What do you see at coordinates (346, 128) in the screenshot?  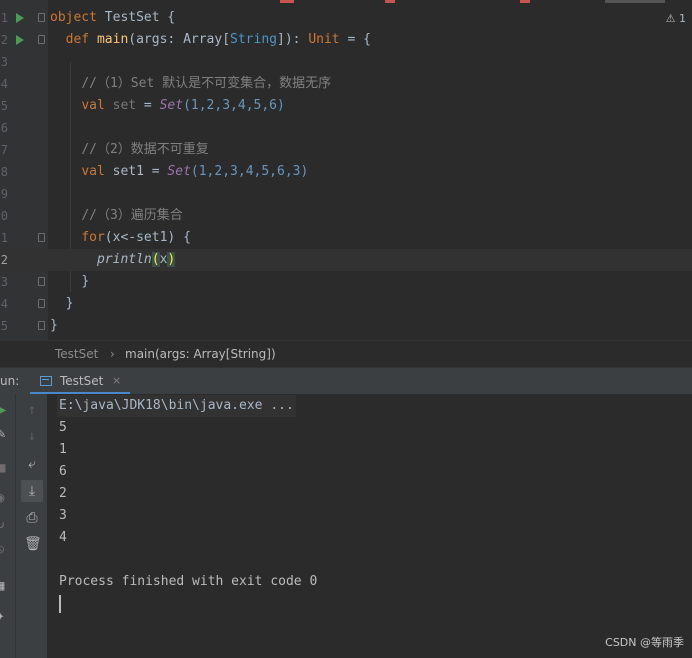 I see `code-line-6: 6` at bounding box center [346, 128].